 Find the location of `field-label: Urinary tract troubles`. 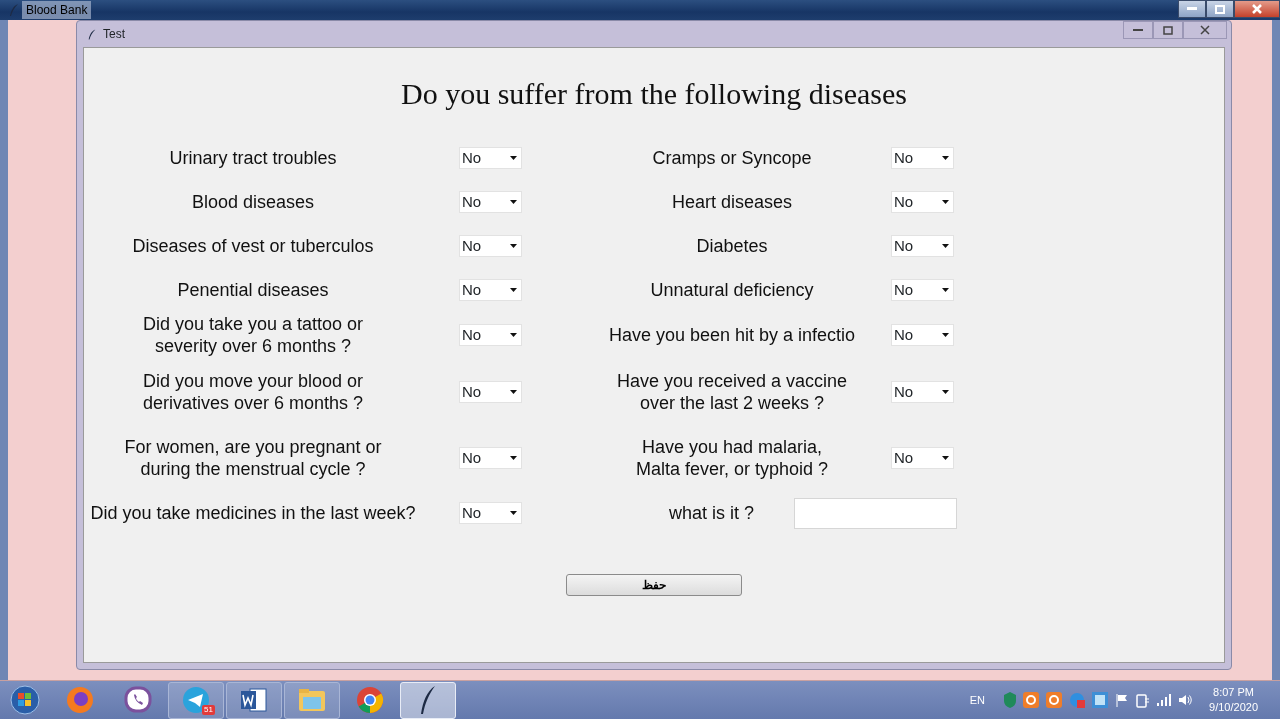

field-label: Urinary tract troubles is located at coordinates (253, 158).